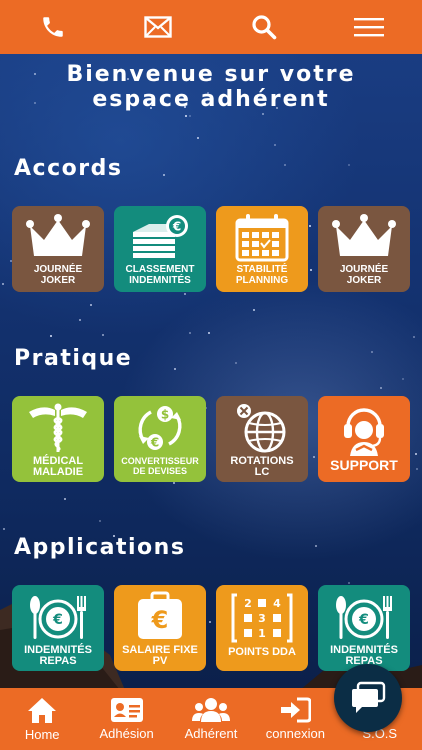  I want to click on welcome-line-1: Bienvenue sur votre, so click(211, 74).